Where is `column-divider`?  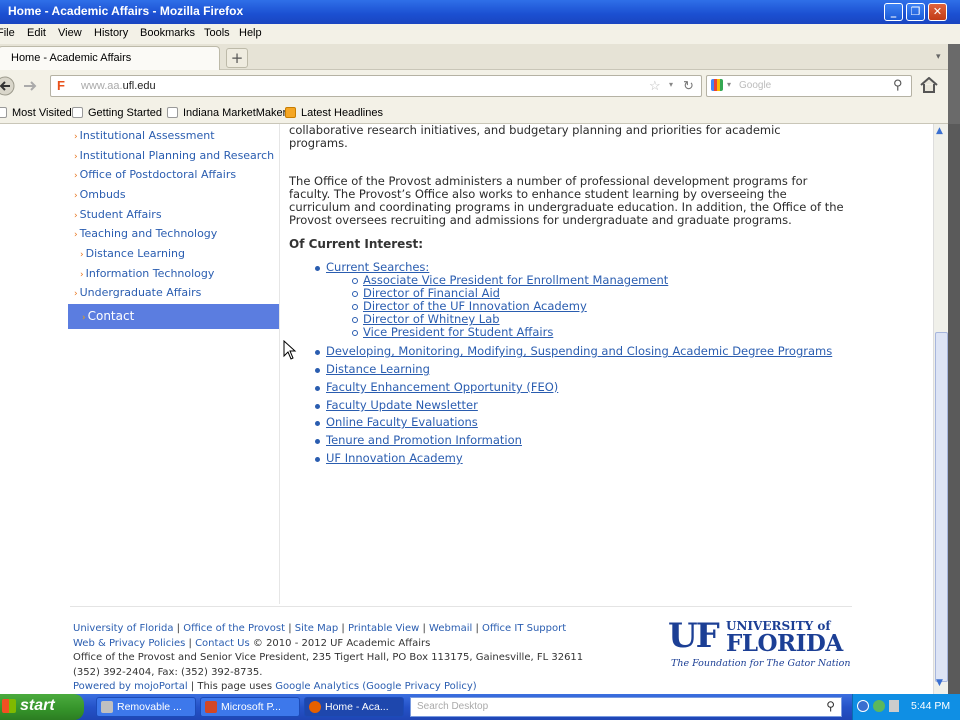
column-divider is located at coordinates (279, 364).